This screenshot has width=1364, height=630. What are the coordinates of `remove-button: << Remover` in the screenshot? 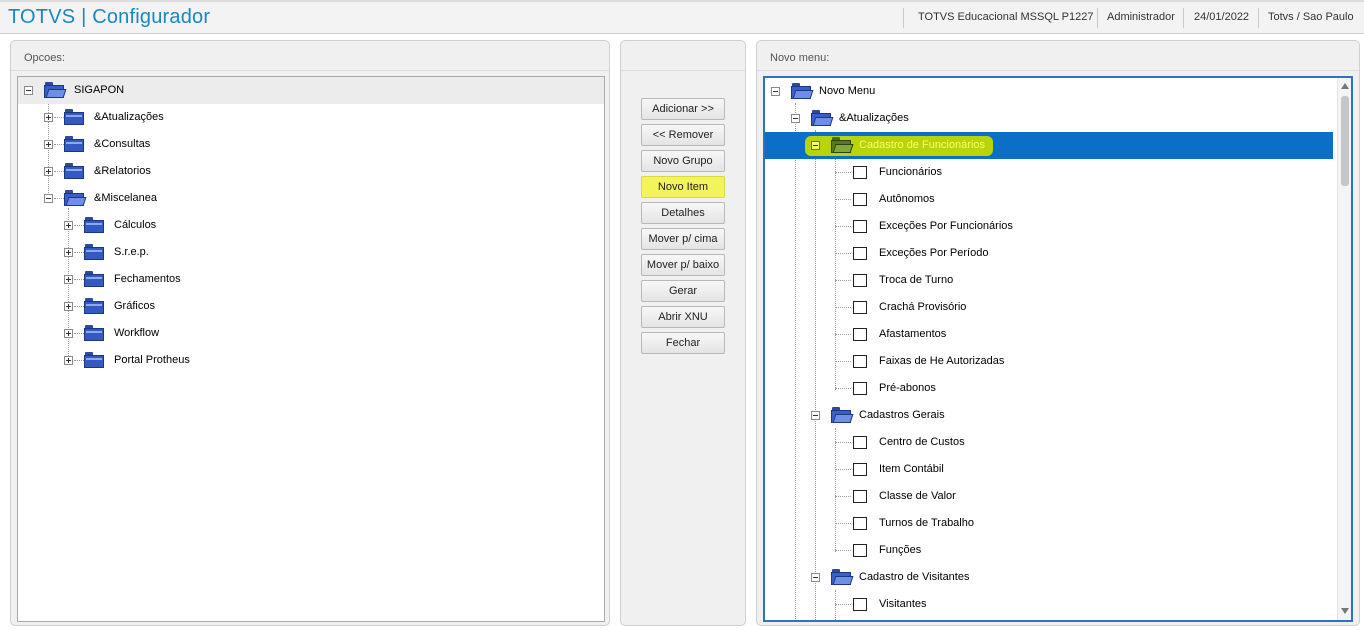 It's located at (683, 135).